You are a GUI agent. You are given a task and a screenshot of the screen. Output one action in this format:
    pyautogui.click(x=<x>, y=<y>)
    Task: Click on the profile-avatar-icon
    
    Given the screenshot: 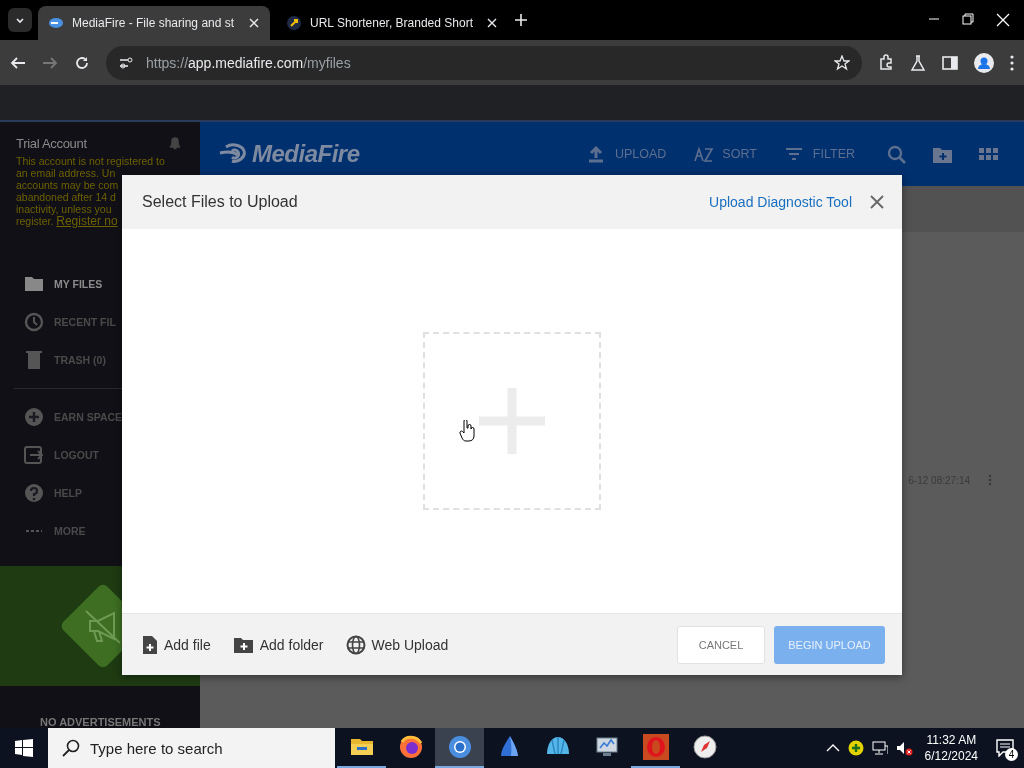 What is the action you would take?
    pyautogui.click(x=984, y=62)
    